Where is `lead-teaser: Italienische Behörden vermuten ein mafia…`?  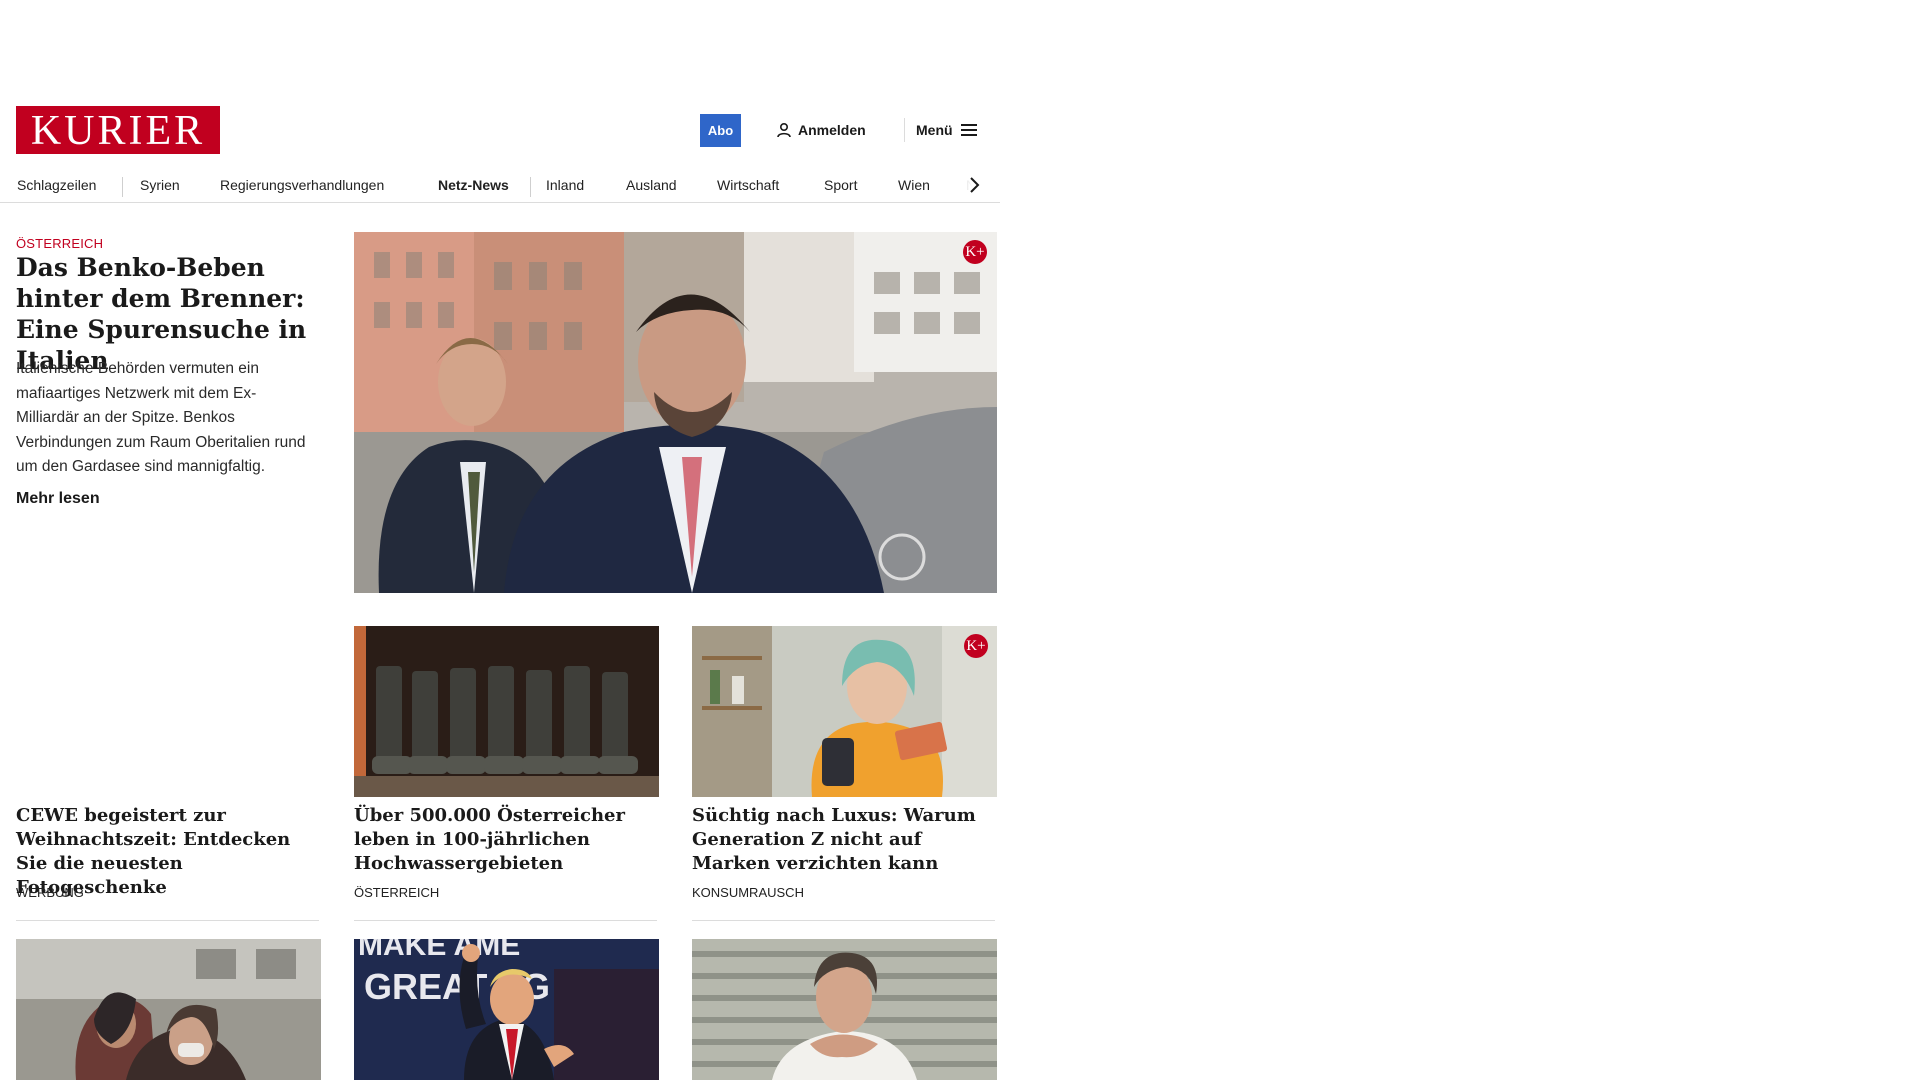
lead-teaser: Italienische Behörden vermuten ein mafia… is located at coordinates (161, 417).